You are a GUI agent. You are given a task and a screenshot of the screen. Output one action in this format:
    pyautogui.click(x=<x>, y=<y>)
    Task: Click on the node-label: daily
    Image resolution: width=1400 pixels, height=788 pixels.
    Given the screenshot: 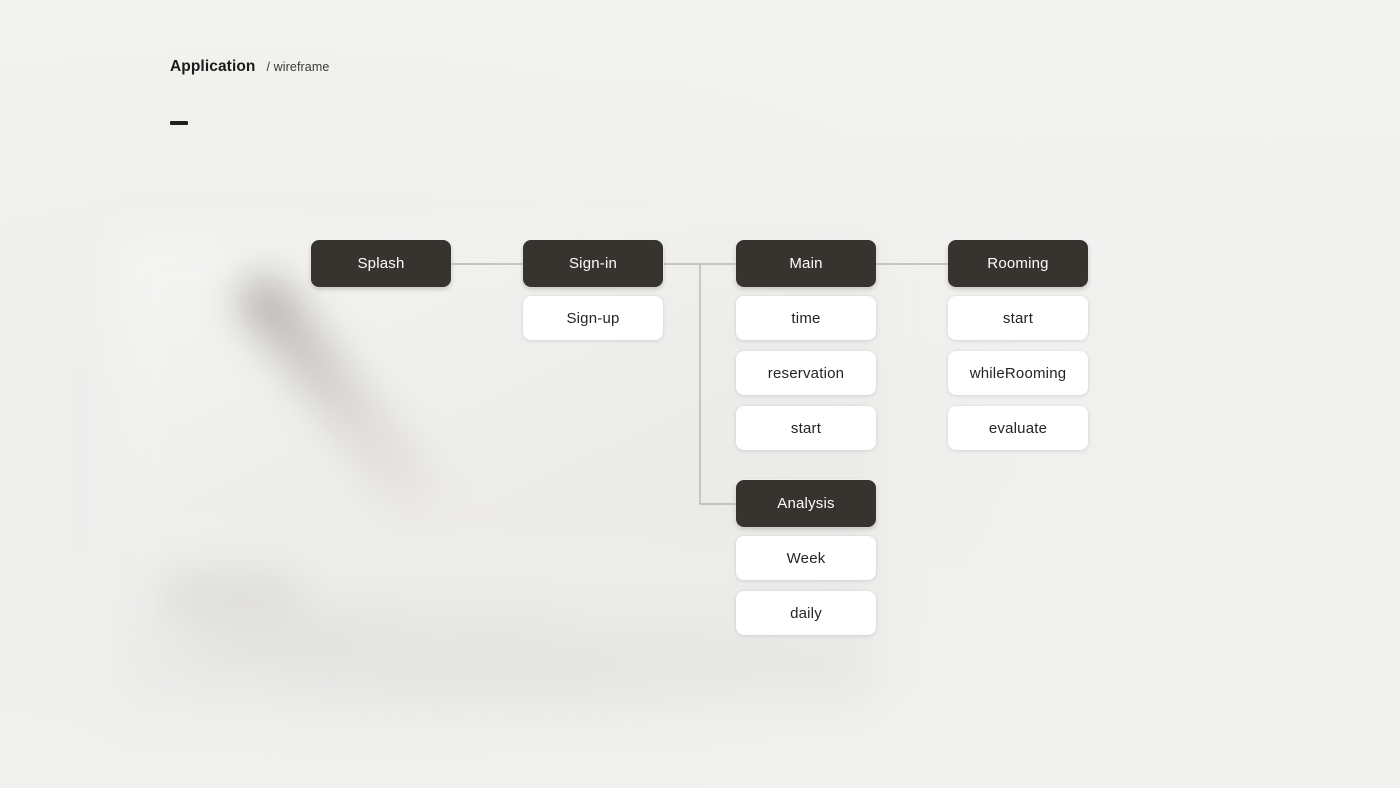 What is the action you would take?
    pyautogui.click(x=806, y=613)
    